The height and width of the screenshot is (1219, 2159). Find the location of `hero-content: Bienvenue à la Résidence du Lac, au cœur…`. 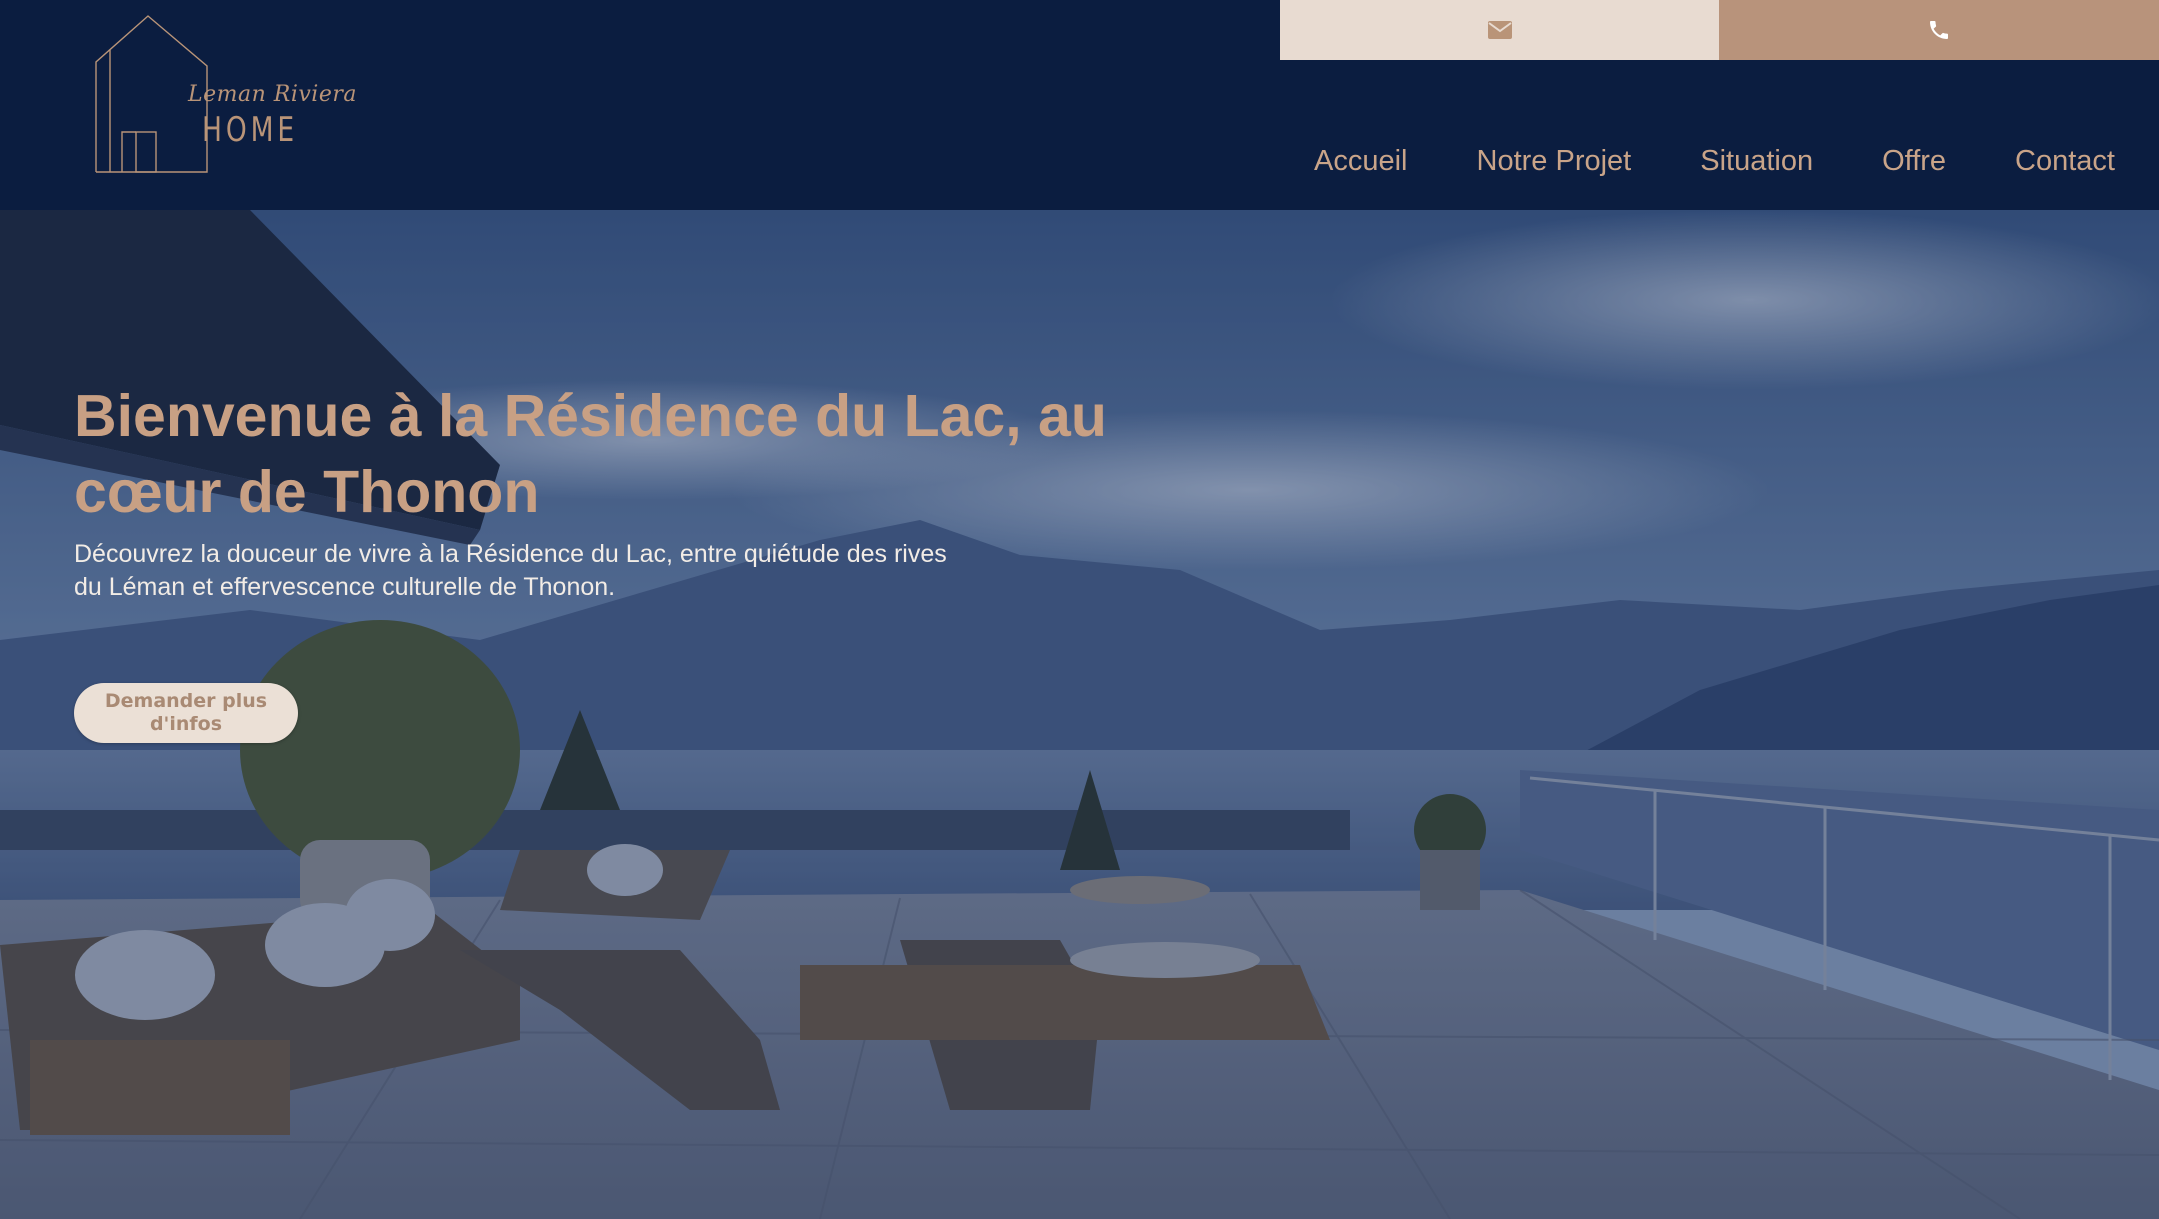

hero-content: Bienvenue à la Résidence du Lac, au cœur… is located at coordinates (649, 491).